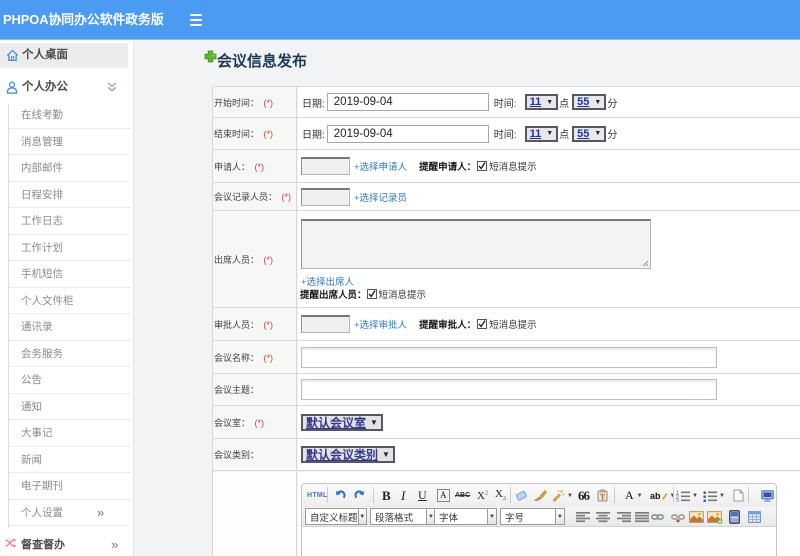 The width and height of the screenshot is (800, 556). What do you see at coordinates (603, 497) in the screenshot?
I see `svg-text: T` at bounding box center [603, 497].